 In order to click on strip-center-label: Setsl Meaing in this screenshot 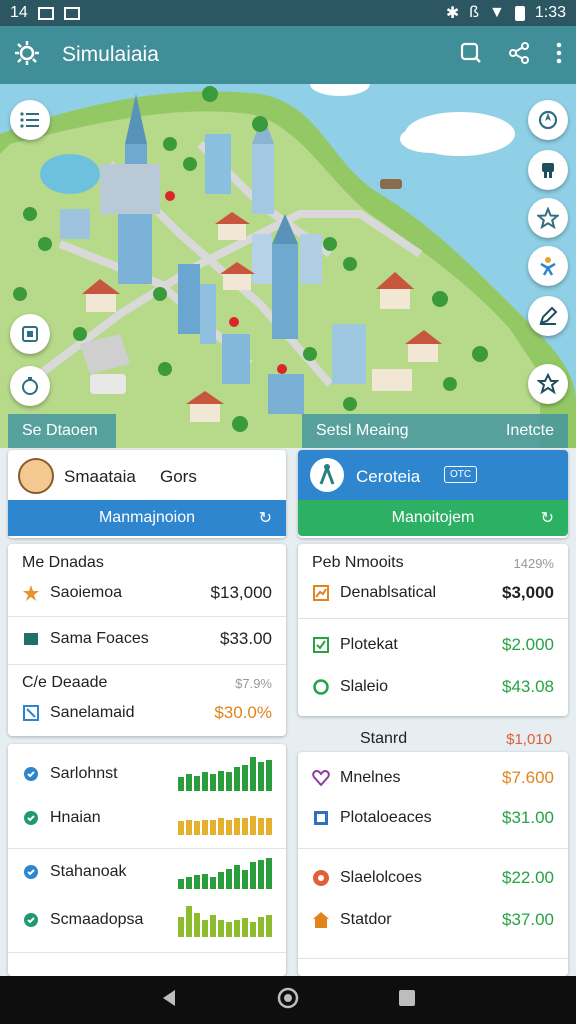, I will do `click(362, 430)`.